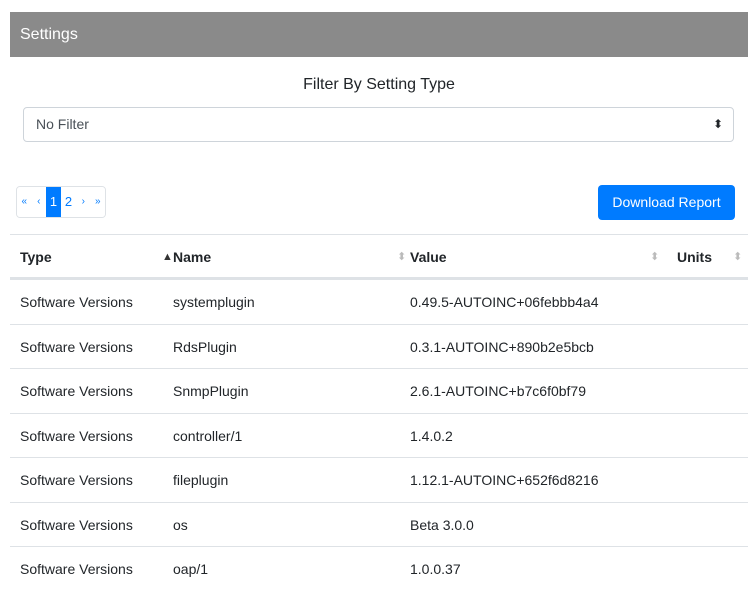  I want to click on cell-value: 0.3.1-AUTOINC+890b2e5bcb, so click(502, 346).